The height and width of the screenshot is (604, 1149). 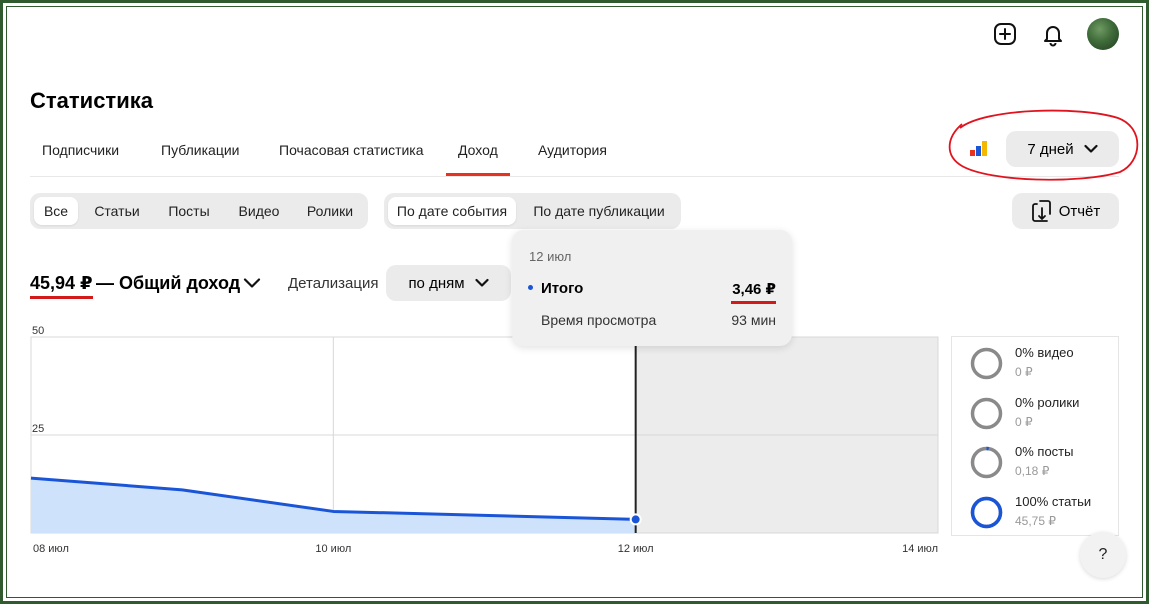 I want to click on breakdown-item-video: 0% видео 0 ₽, so click(x=1040, y=365).